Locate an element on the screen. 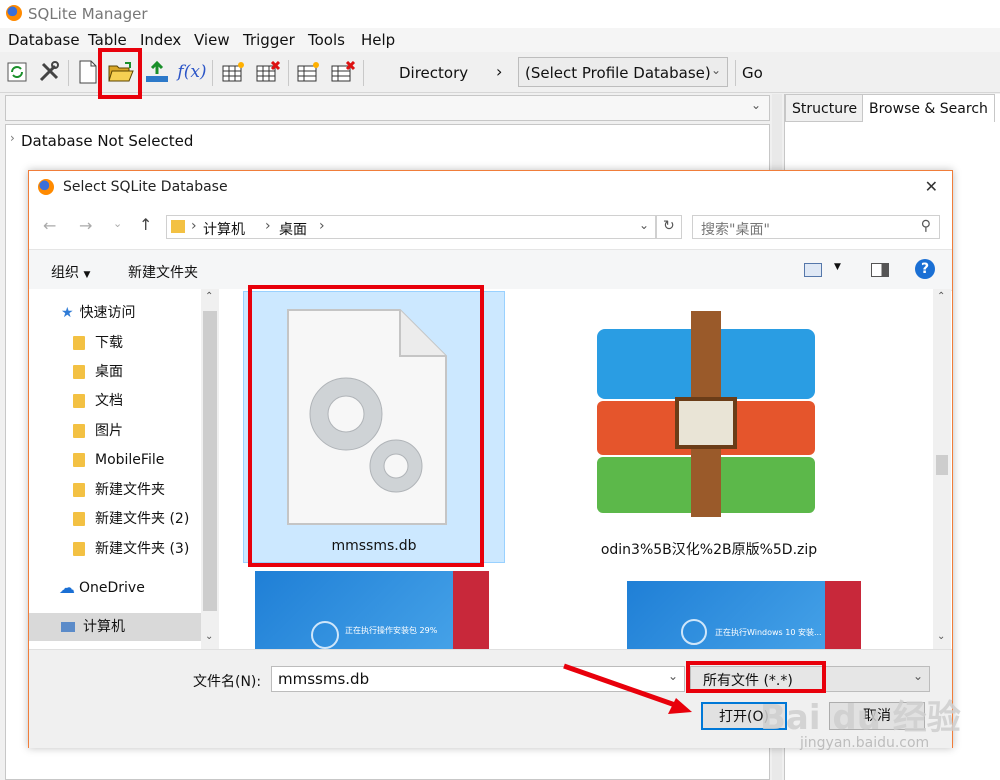  tab-structure: Structure is located at coordinates (825, 108).